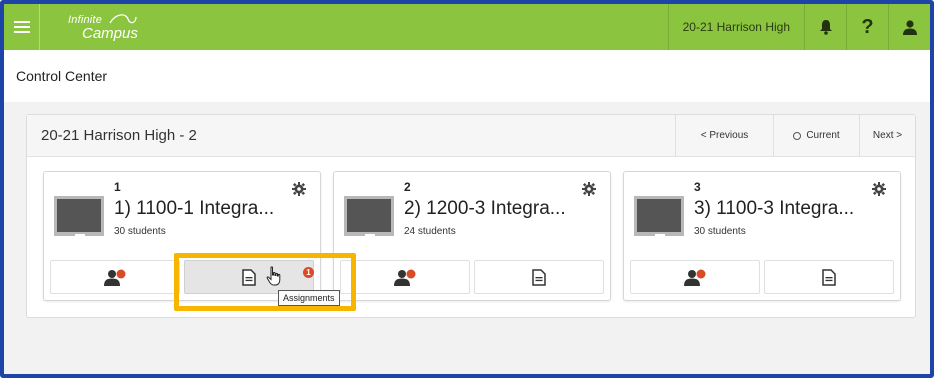 This screenshot has width=934, height=378. I want to click on page-header: Control Center, so click(467, 76).